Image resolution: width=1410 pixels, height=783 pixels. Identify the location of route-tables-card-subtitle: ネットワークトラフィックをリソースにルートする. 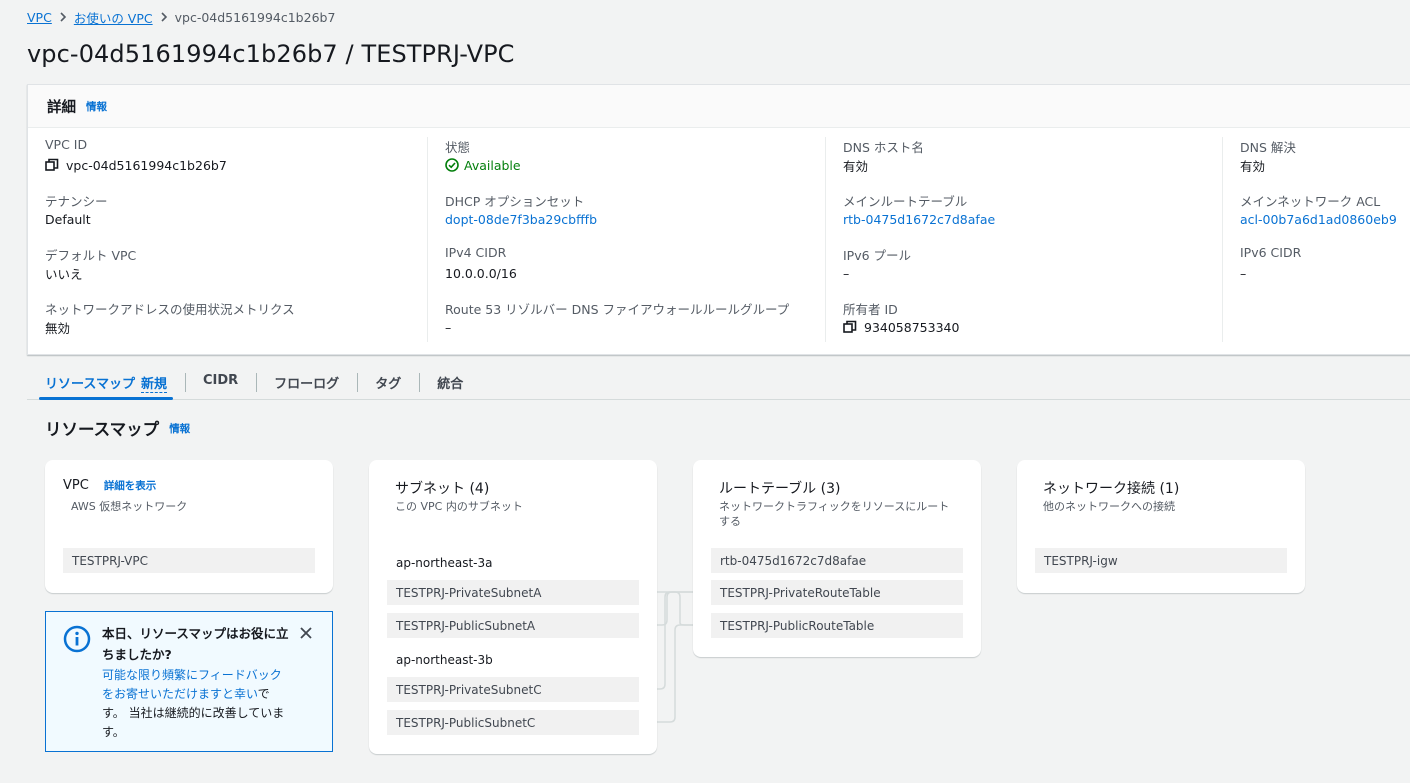
(834, 514).